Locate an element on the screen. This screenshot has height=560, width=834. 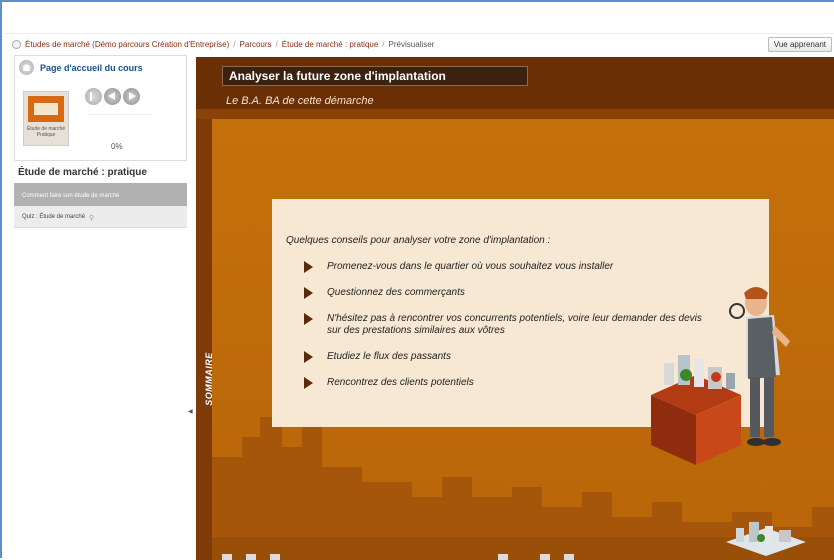
play-icon is located at coordinates (275, 557).